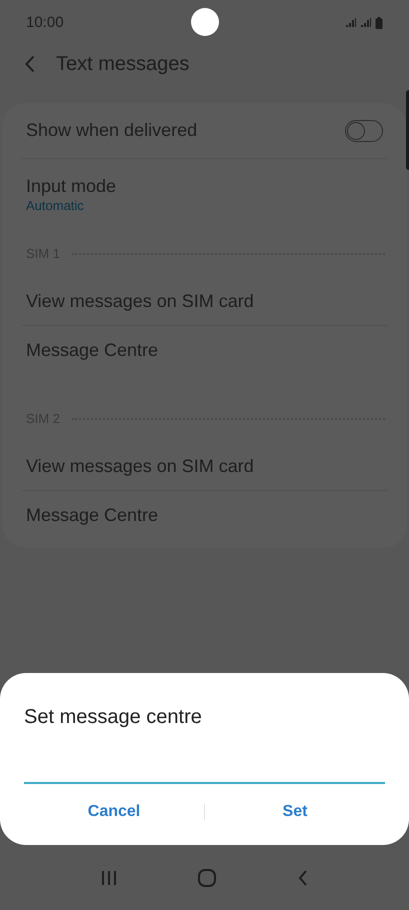 The width and height of the screenshot is (409, 910). What do you see at coordinates (295, 812) in the screenshot?
I see `dialog-button: Set` at bounding box center [295, 812].